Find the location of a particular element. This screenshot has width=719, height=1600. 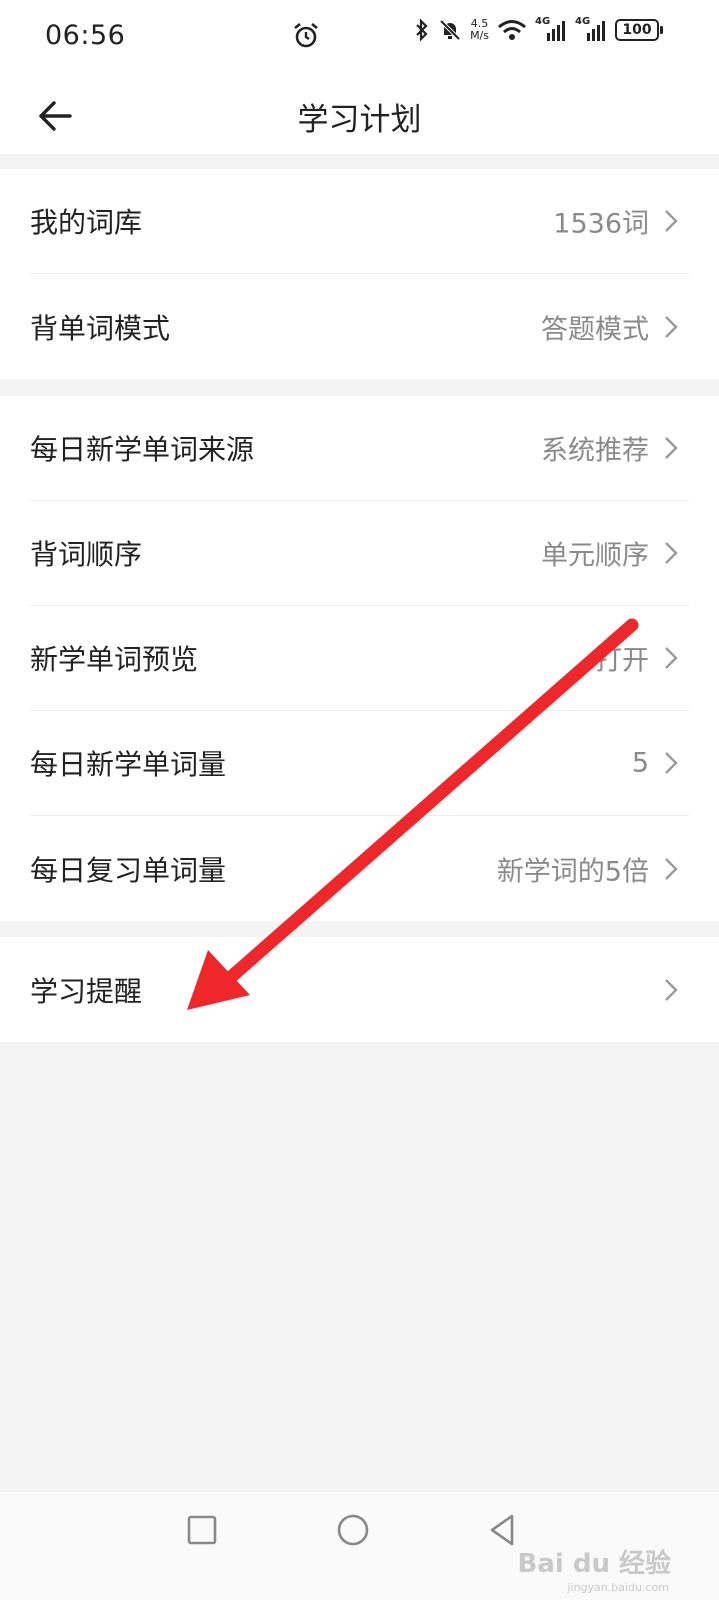

watermark-logo: Bai du 经验 is located at coordinates (594, 1564).